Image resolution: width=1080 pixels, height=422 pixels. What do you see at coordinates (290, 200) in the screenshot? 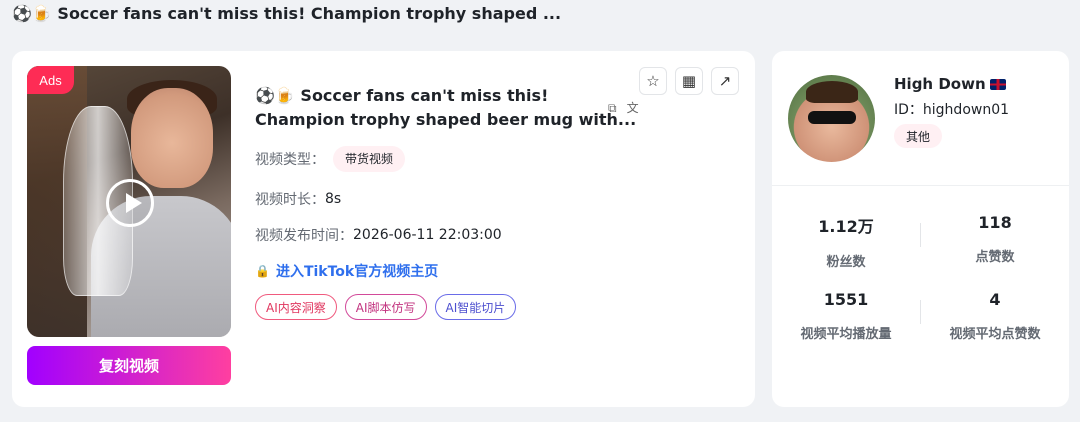
I see `duration-label: 视频时长：` at bounding box center [290, 200].